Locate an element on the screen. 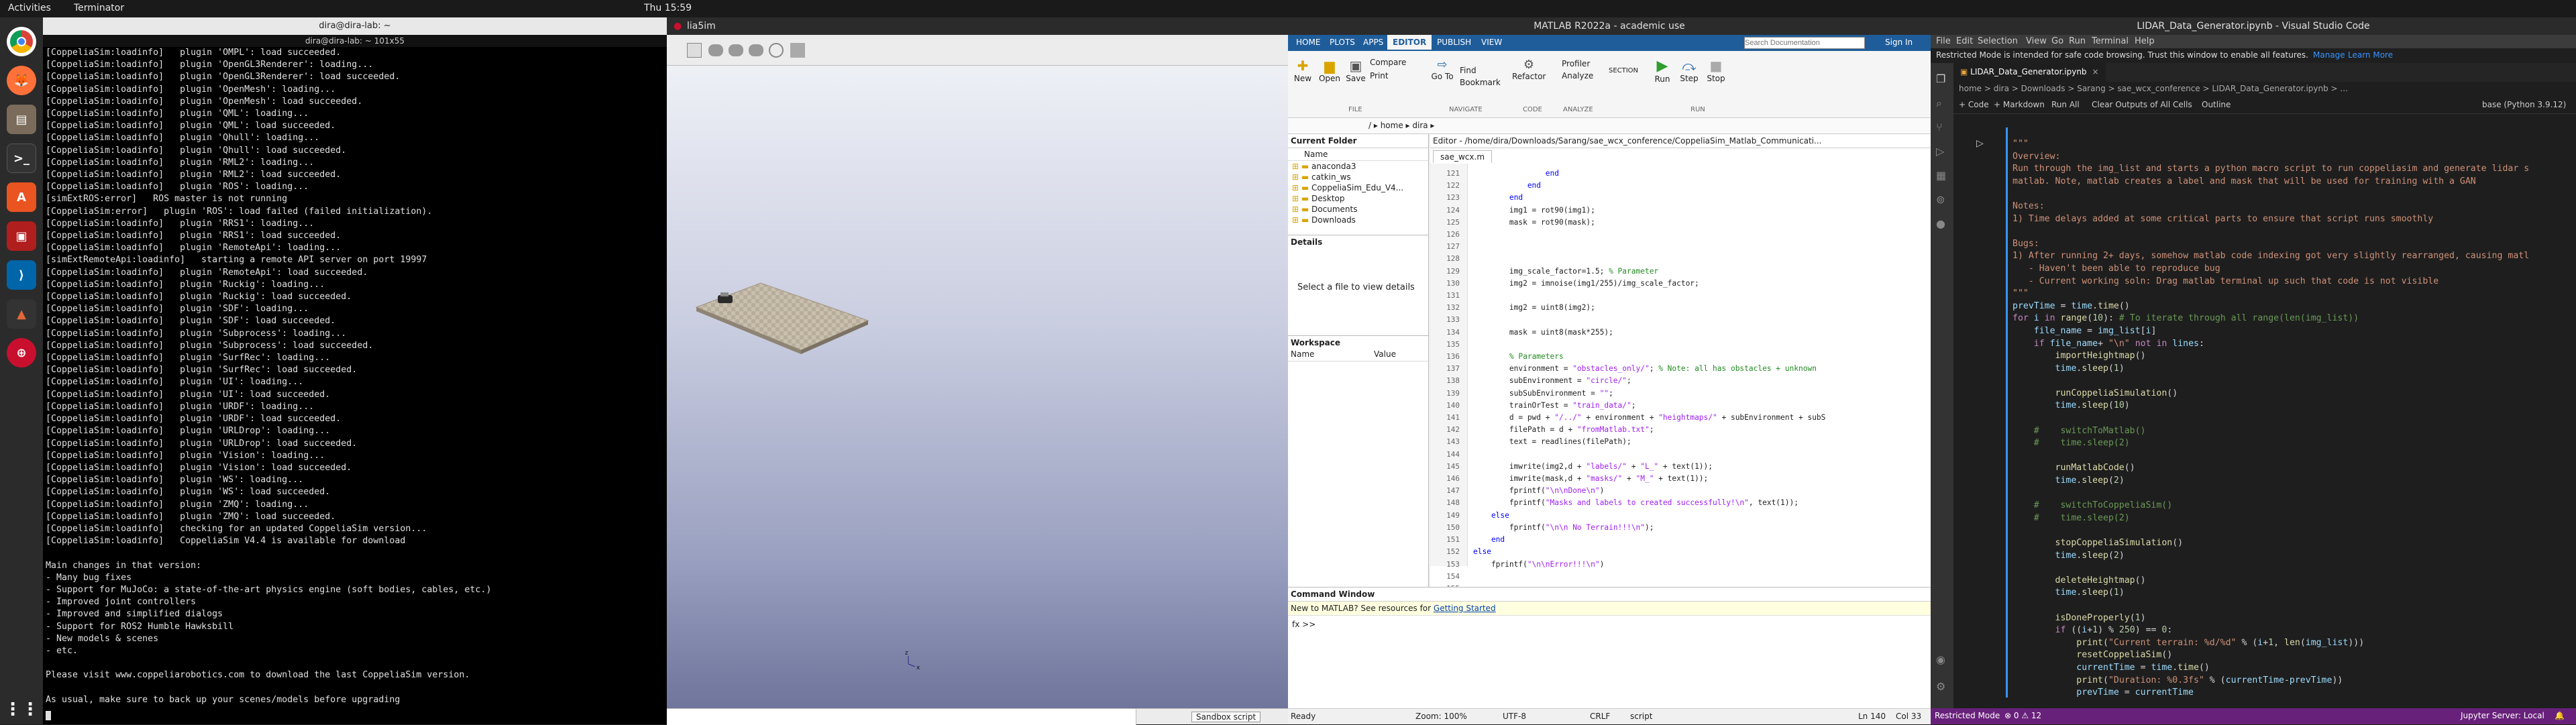  menu-run: Run is located at coordinates (2077, 41).